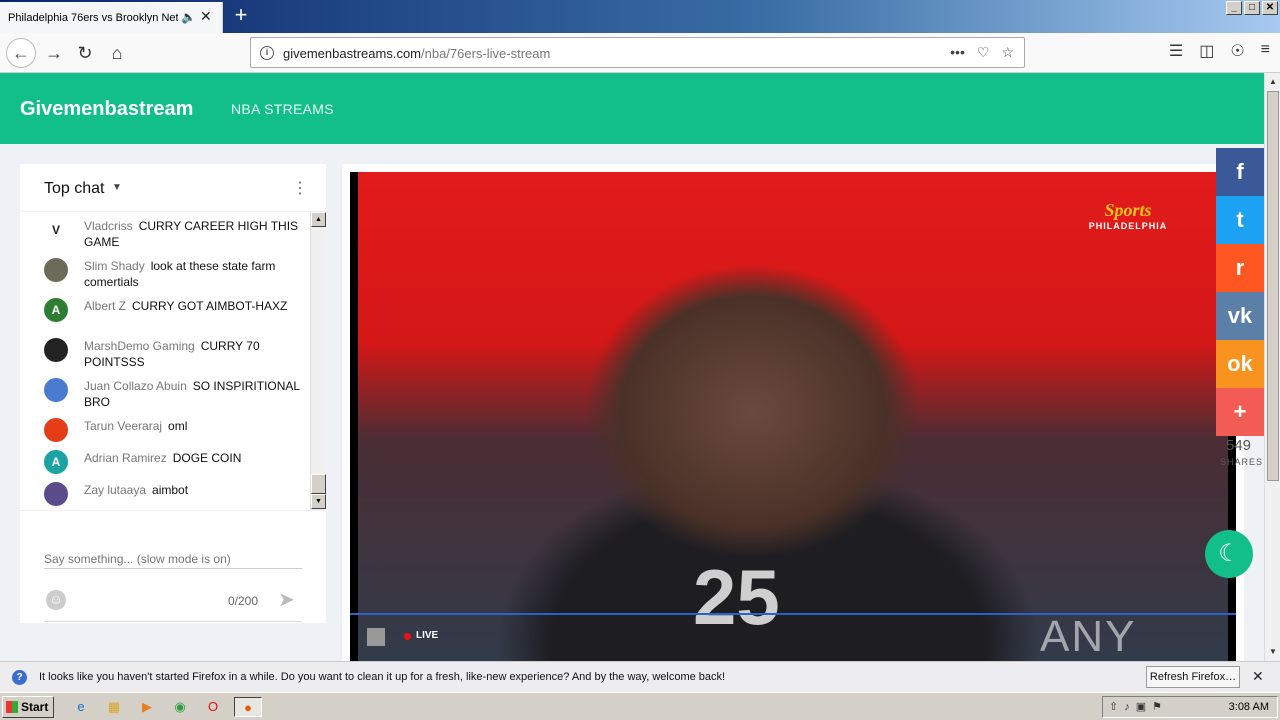 The image size is (1280, 720). Describe the element at coordinates (1206, 51) in the screenshot. I see `sidebar-icon: ◫` at that location.